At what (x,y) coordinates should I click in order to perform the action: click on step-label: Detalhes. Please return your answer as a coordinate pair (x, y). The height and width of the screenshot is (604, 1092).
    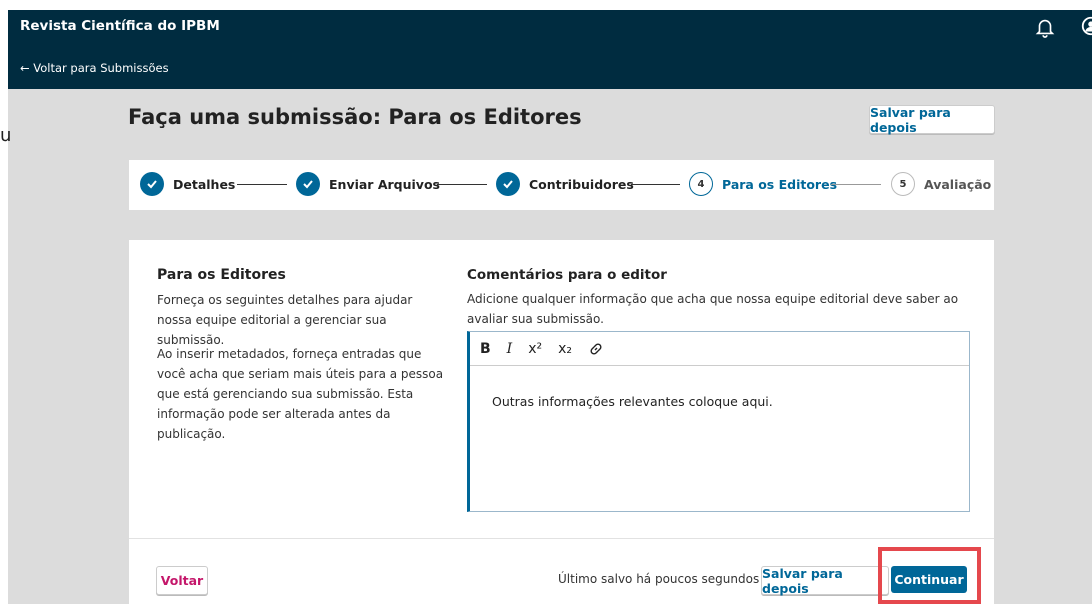
    Looking at the image, I should click on (204, 184).